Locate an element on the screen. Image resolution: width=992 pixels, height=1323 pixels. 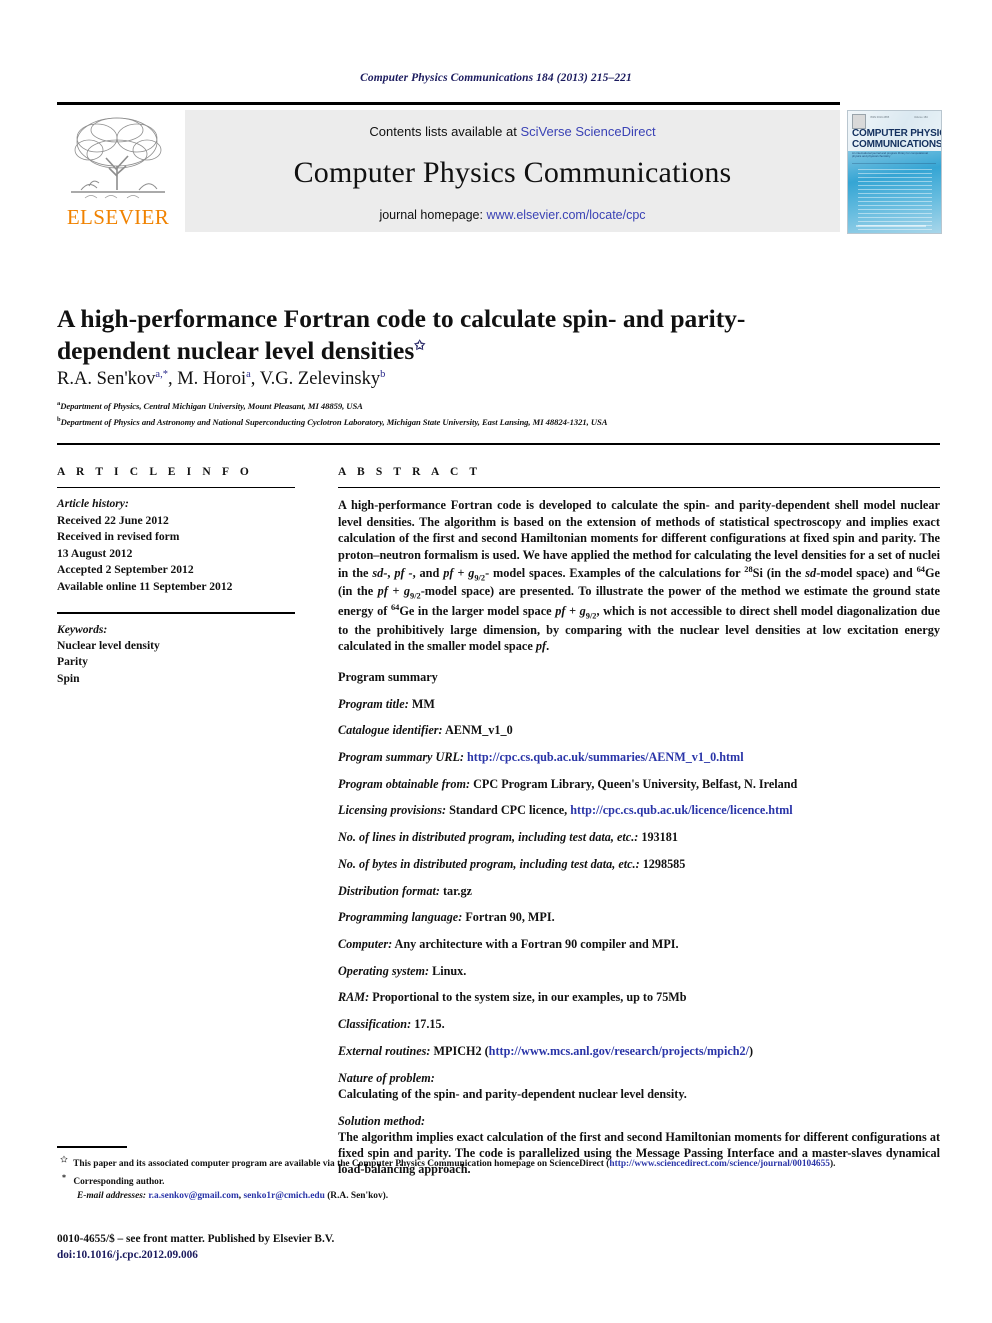
email-link-primary: r.a.senkov@gmail.com is located at coordinates (193, 1196).